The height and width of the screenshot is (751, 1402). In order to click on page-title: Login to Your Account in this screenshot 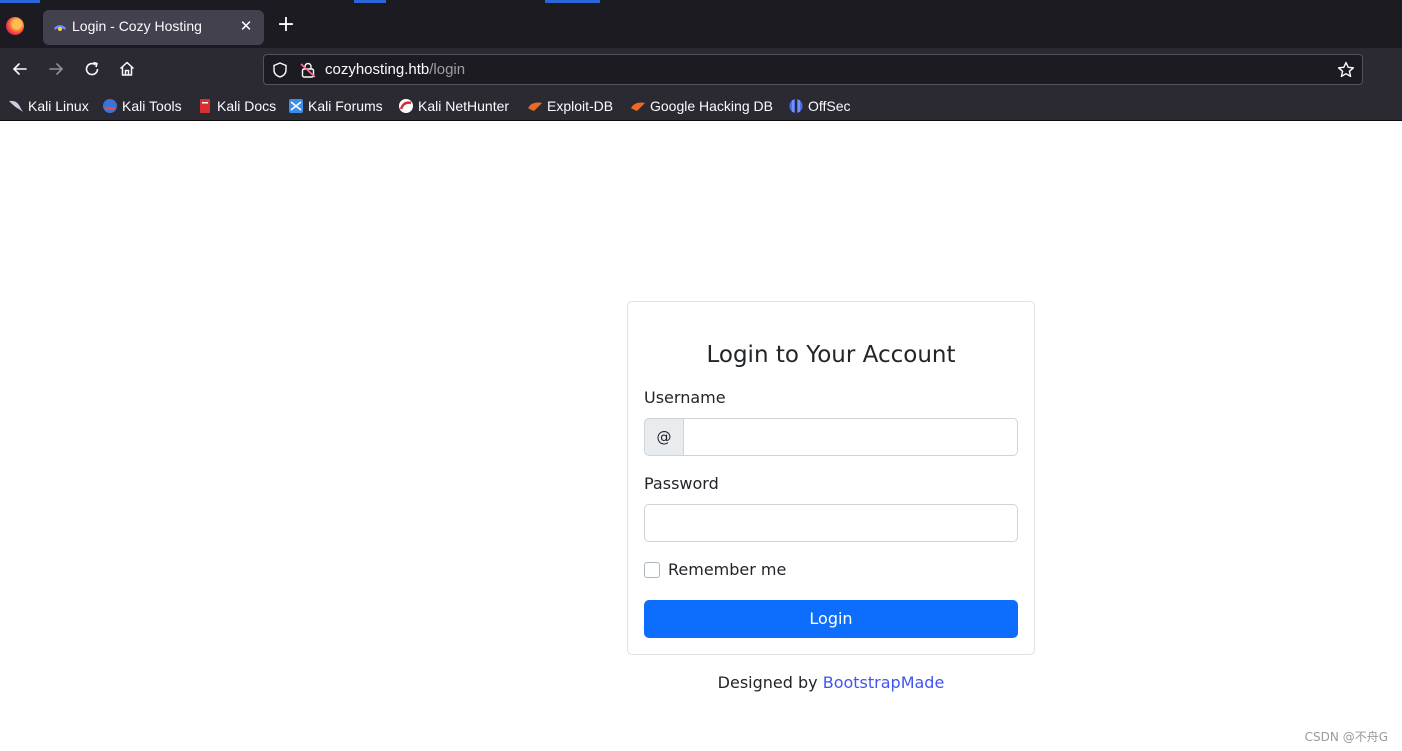, I will do `click(831, 355)`.